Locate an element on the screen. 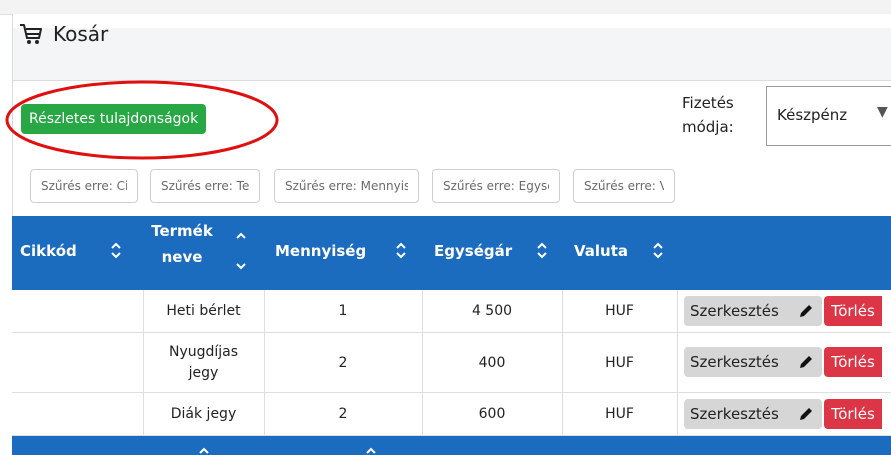 The height and width of the screenshot is (455, 891). payment-method-select: Készpénz ▼ is located at coordinates (828, 116).